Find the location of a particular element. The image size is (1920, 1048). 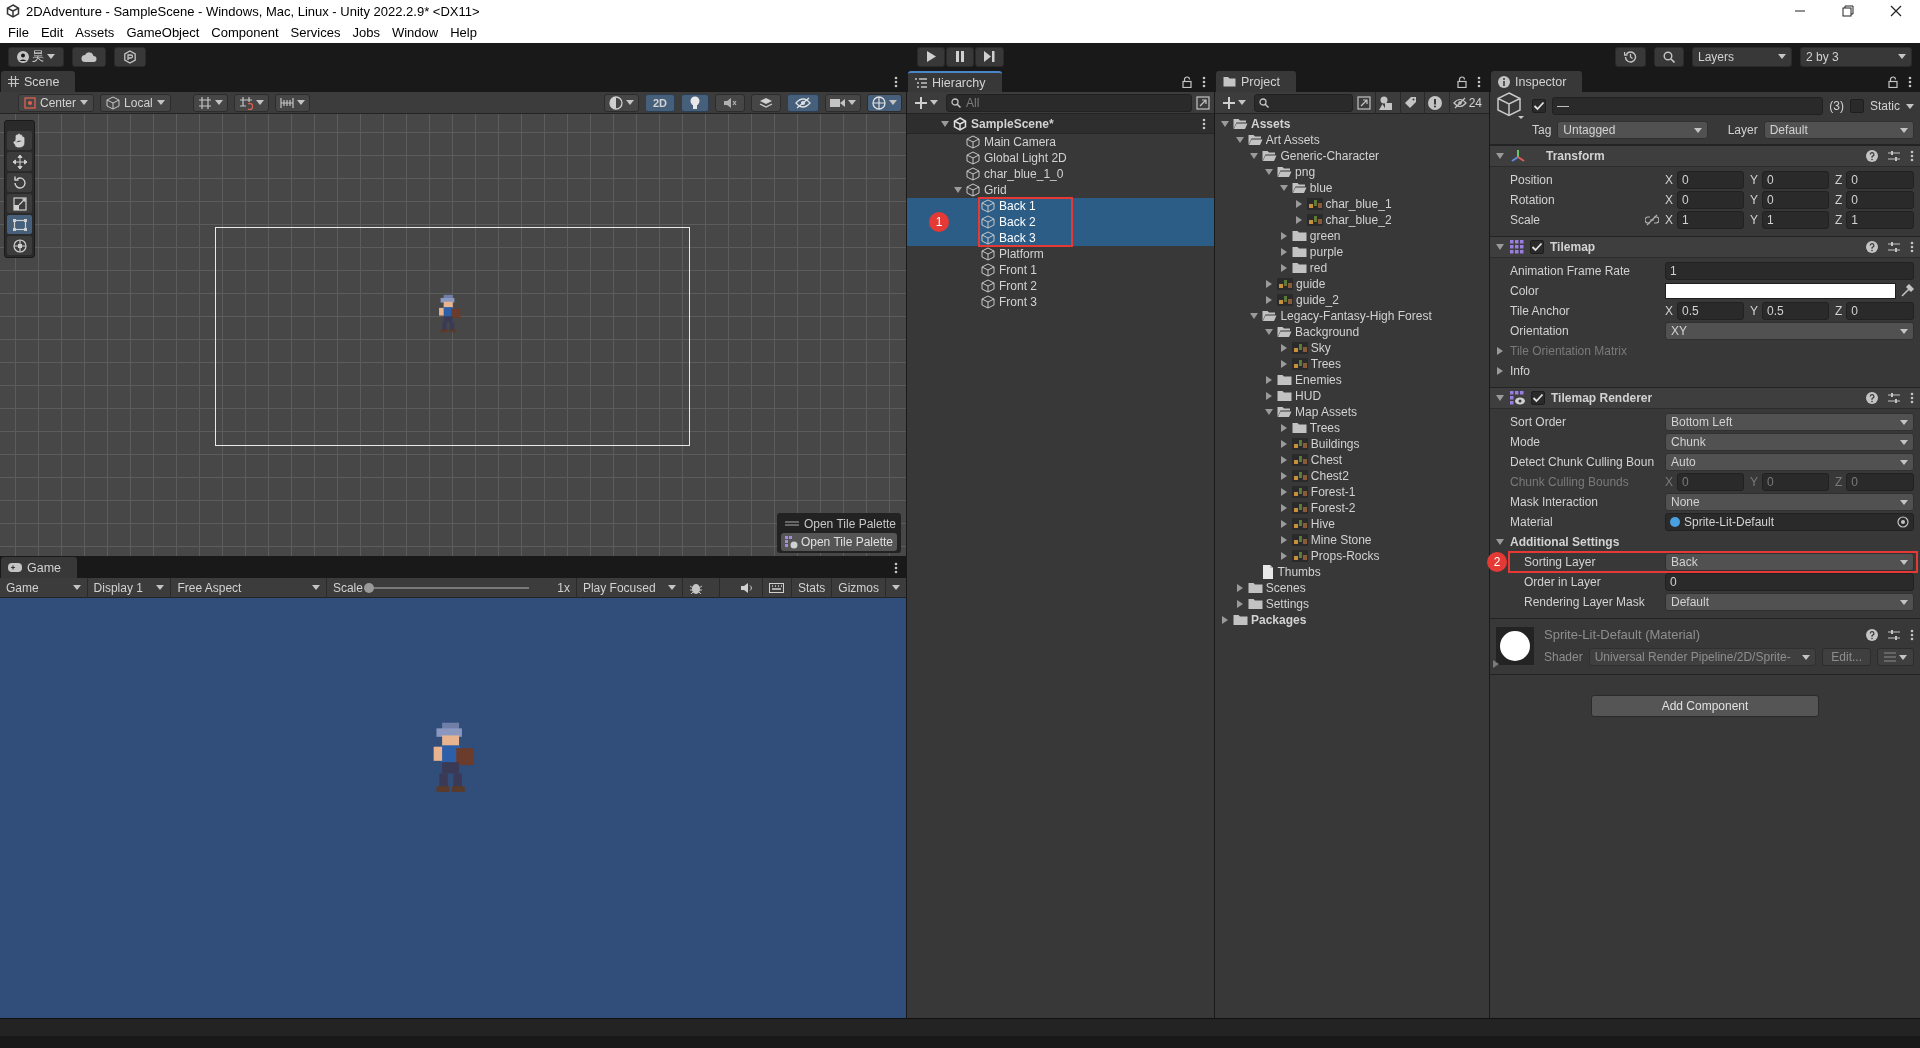

project-item: Hive is located at coordinates (1352, 524).